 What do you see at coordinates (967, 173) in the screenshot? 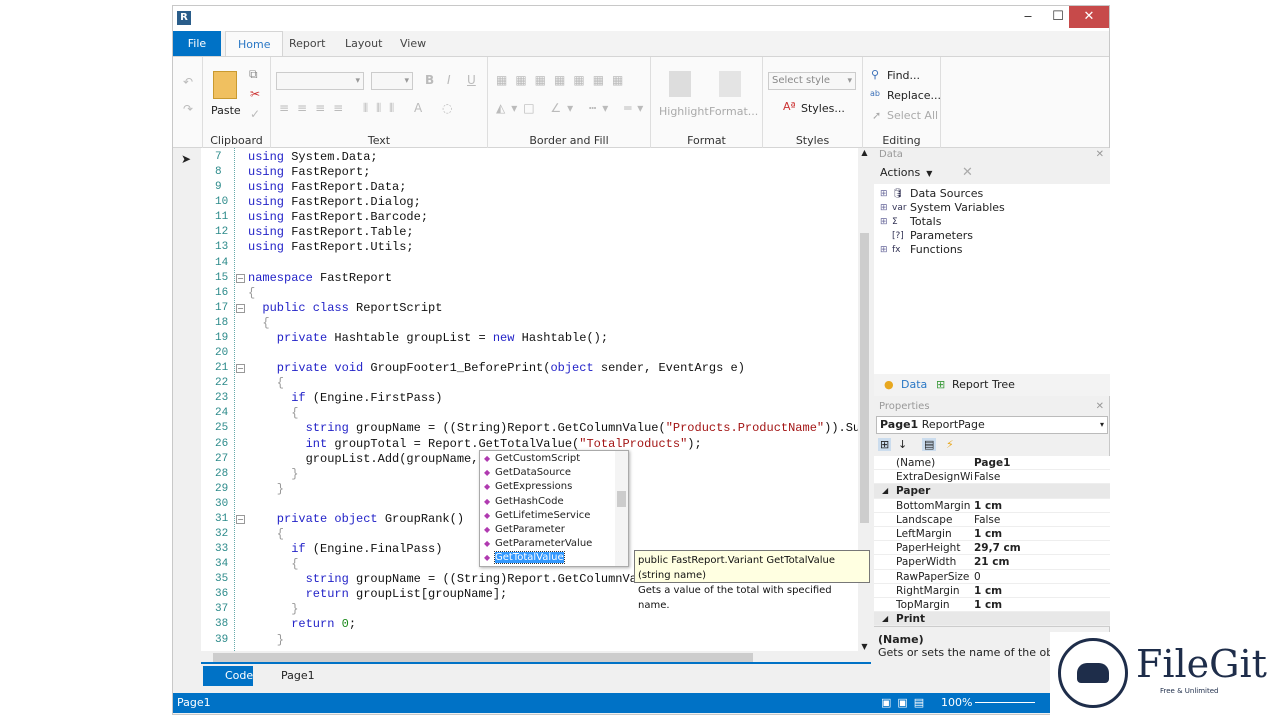
I see `delete-icon: ✕` at bounding box center [967, 173].